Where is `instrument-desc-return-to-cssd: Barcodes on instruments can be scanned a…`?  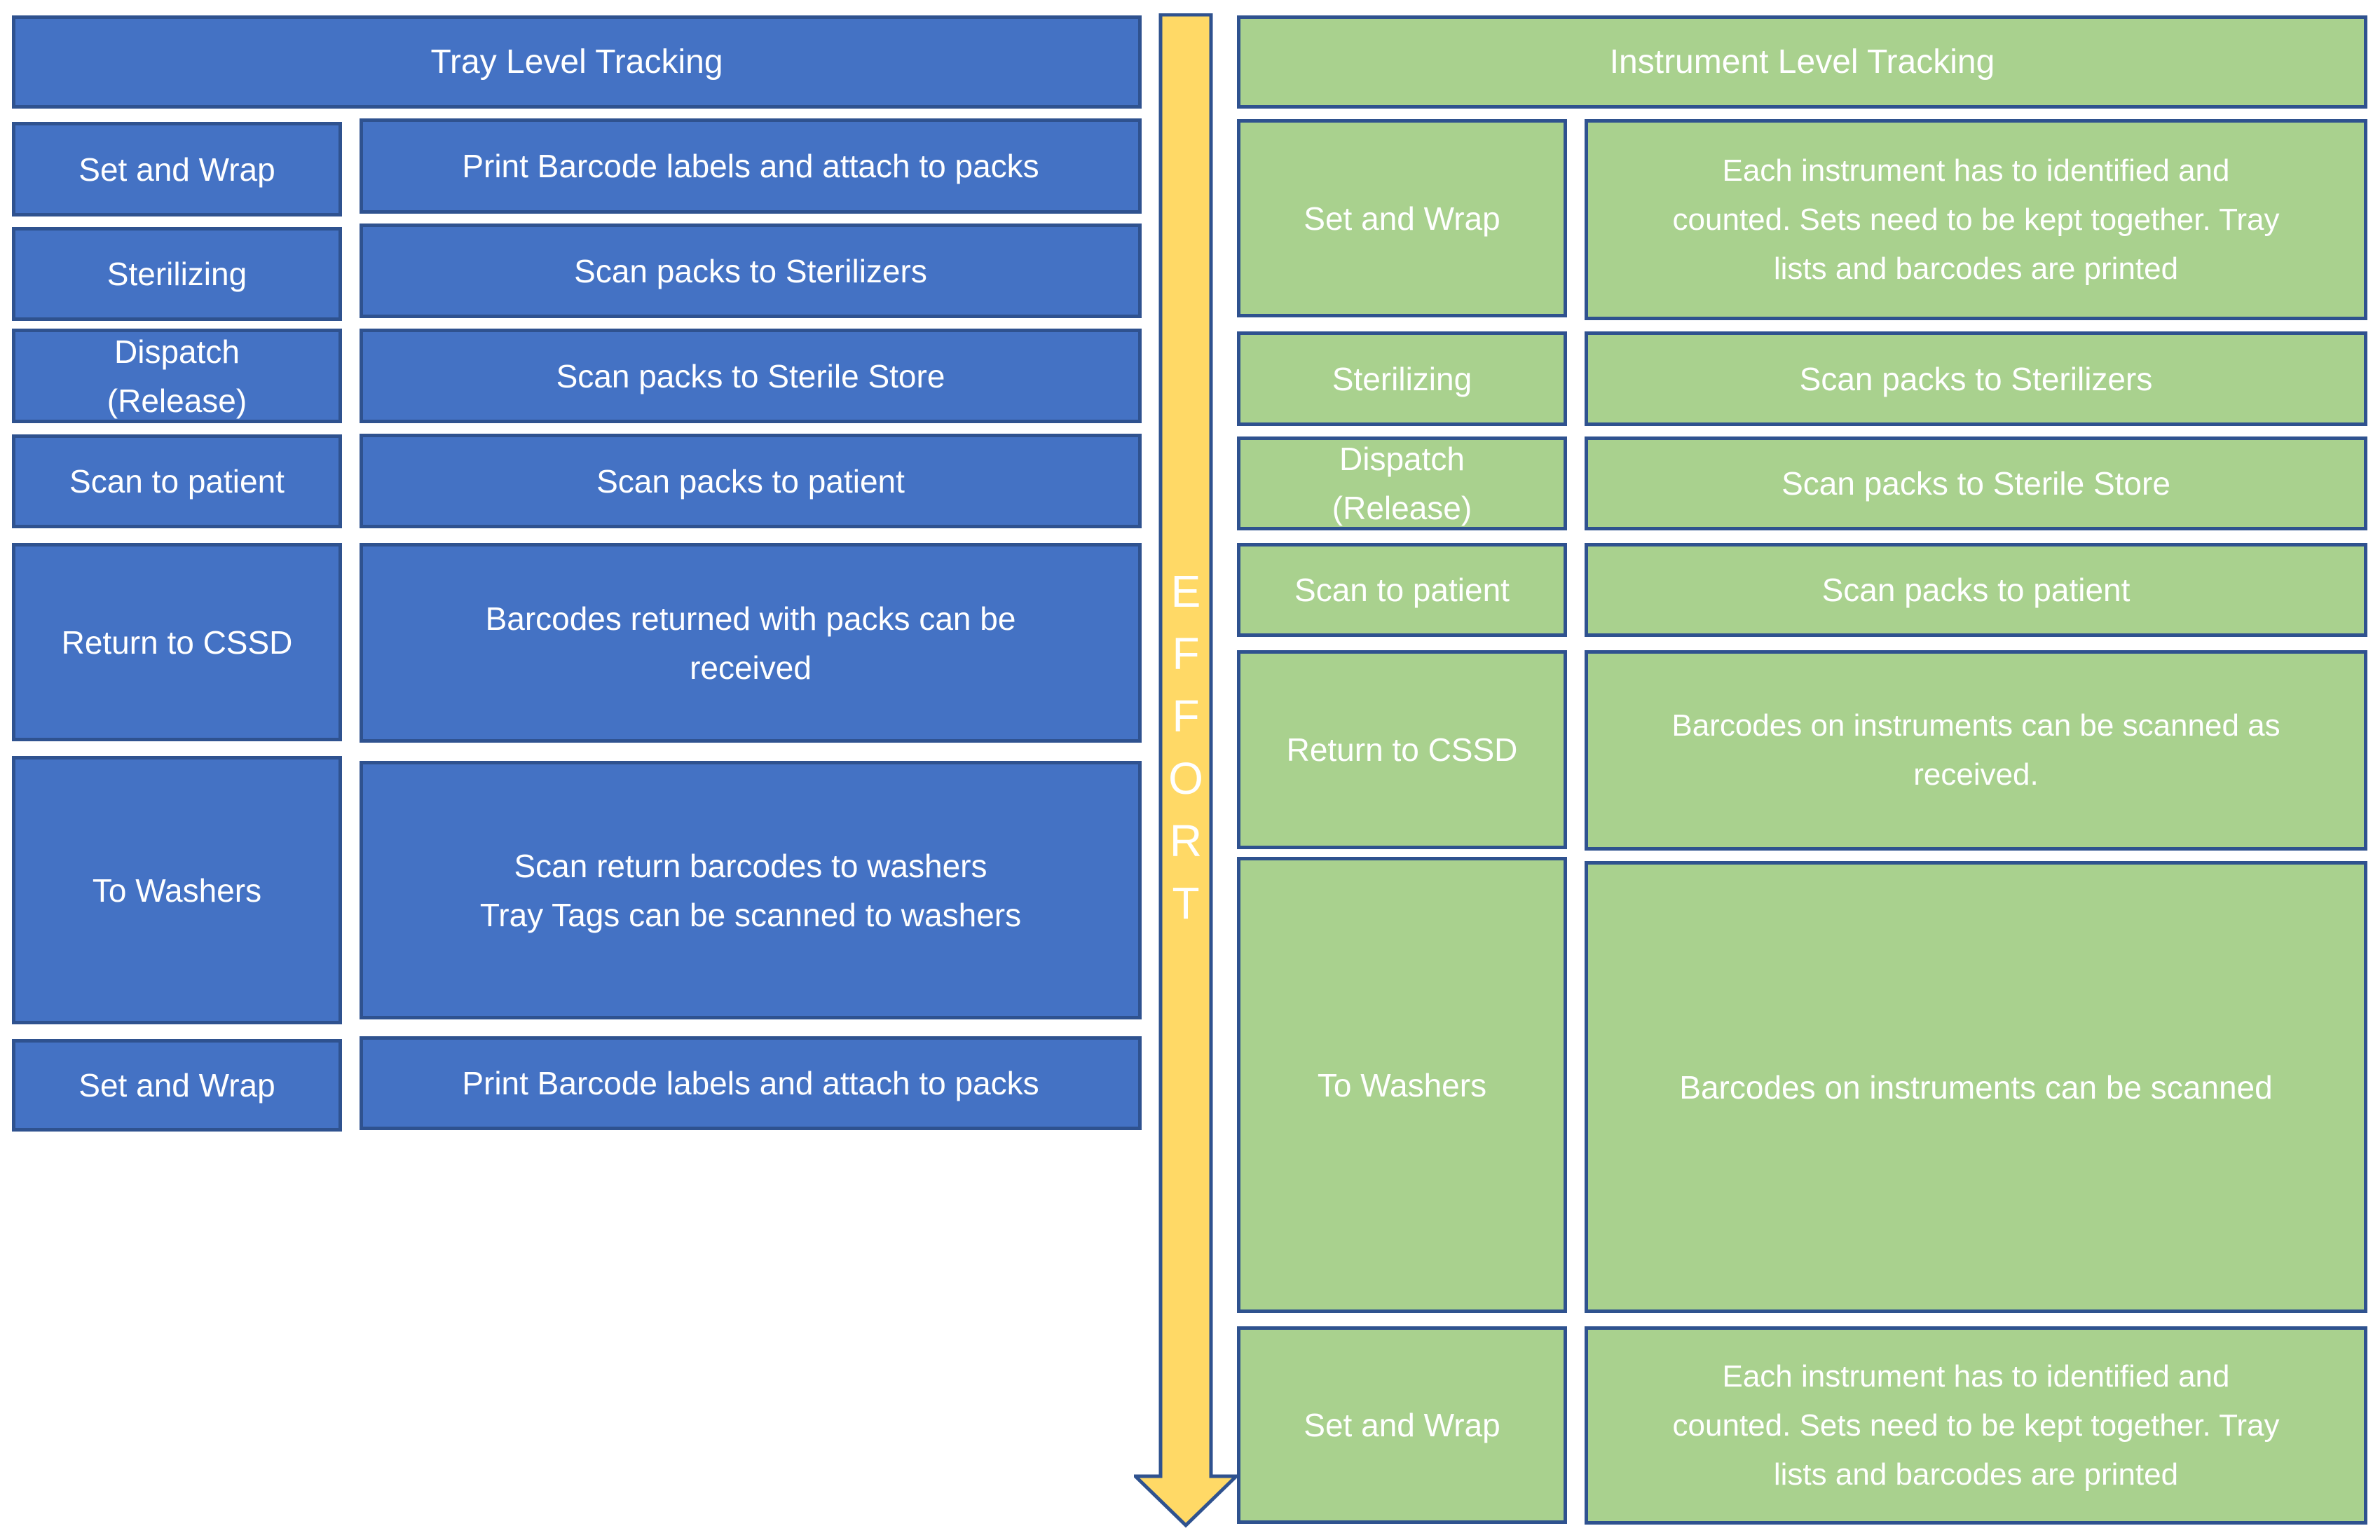
instrument-desc-return-to-cssd: Barcodes on instruments can be scanned a… is located at coordinates (1976, 750).